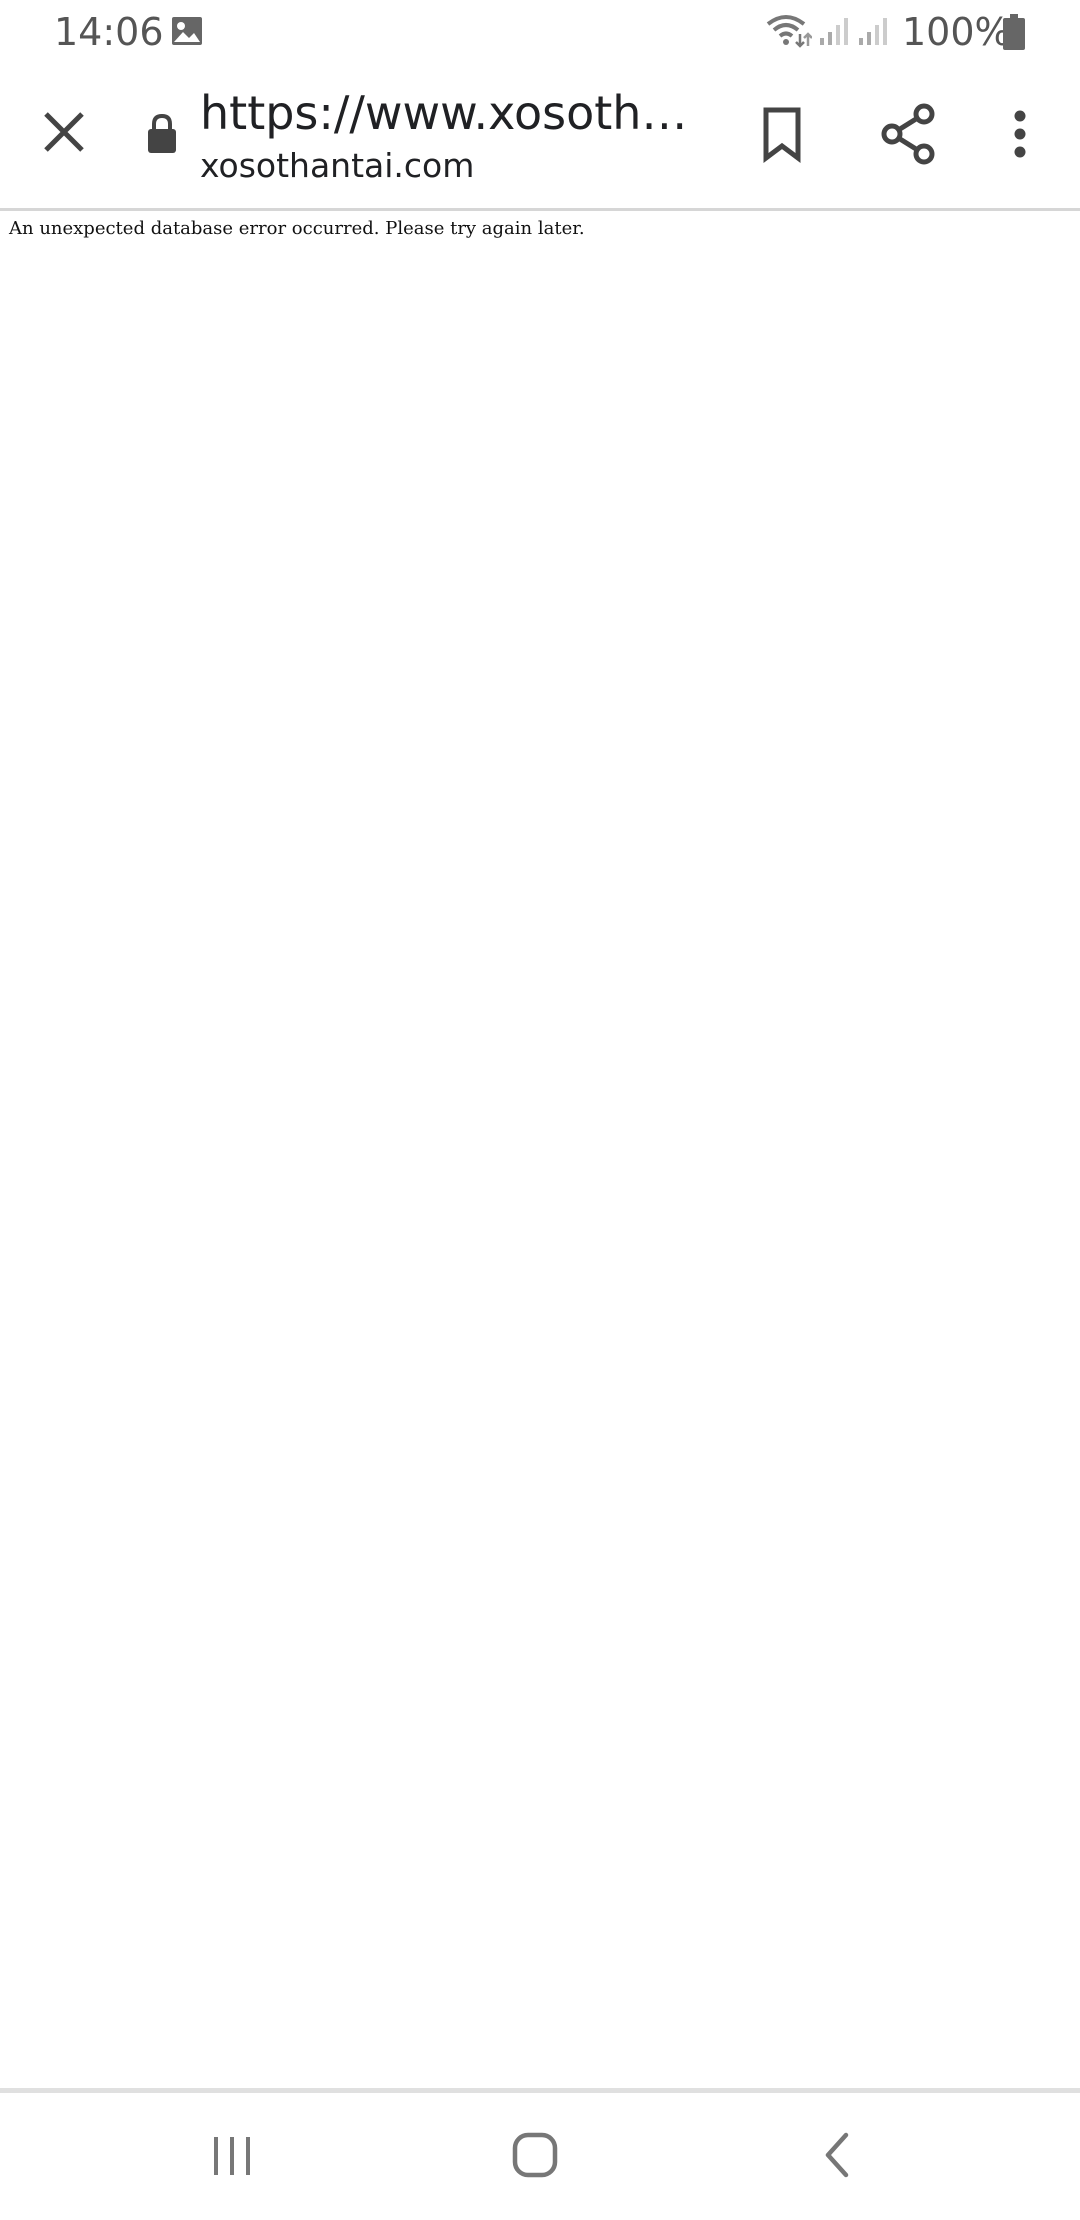 The image size is (1080, 2220). Describe the element at coordinates (908, 134) in the screenshot. I see `share-icon` at that location.